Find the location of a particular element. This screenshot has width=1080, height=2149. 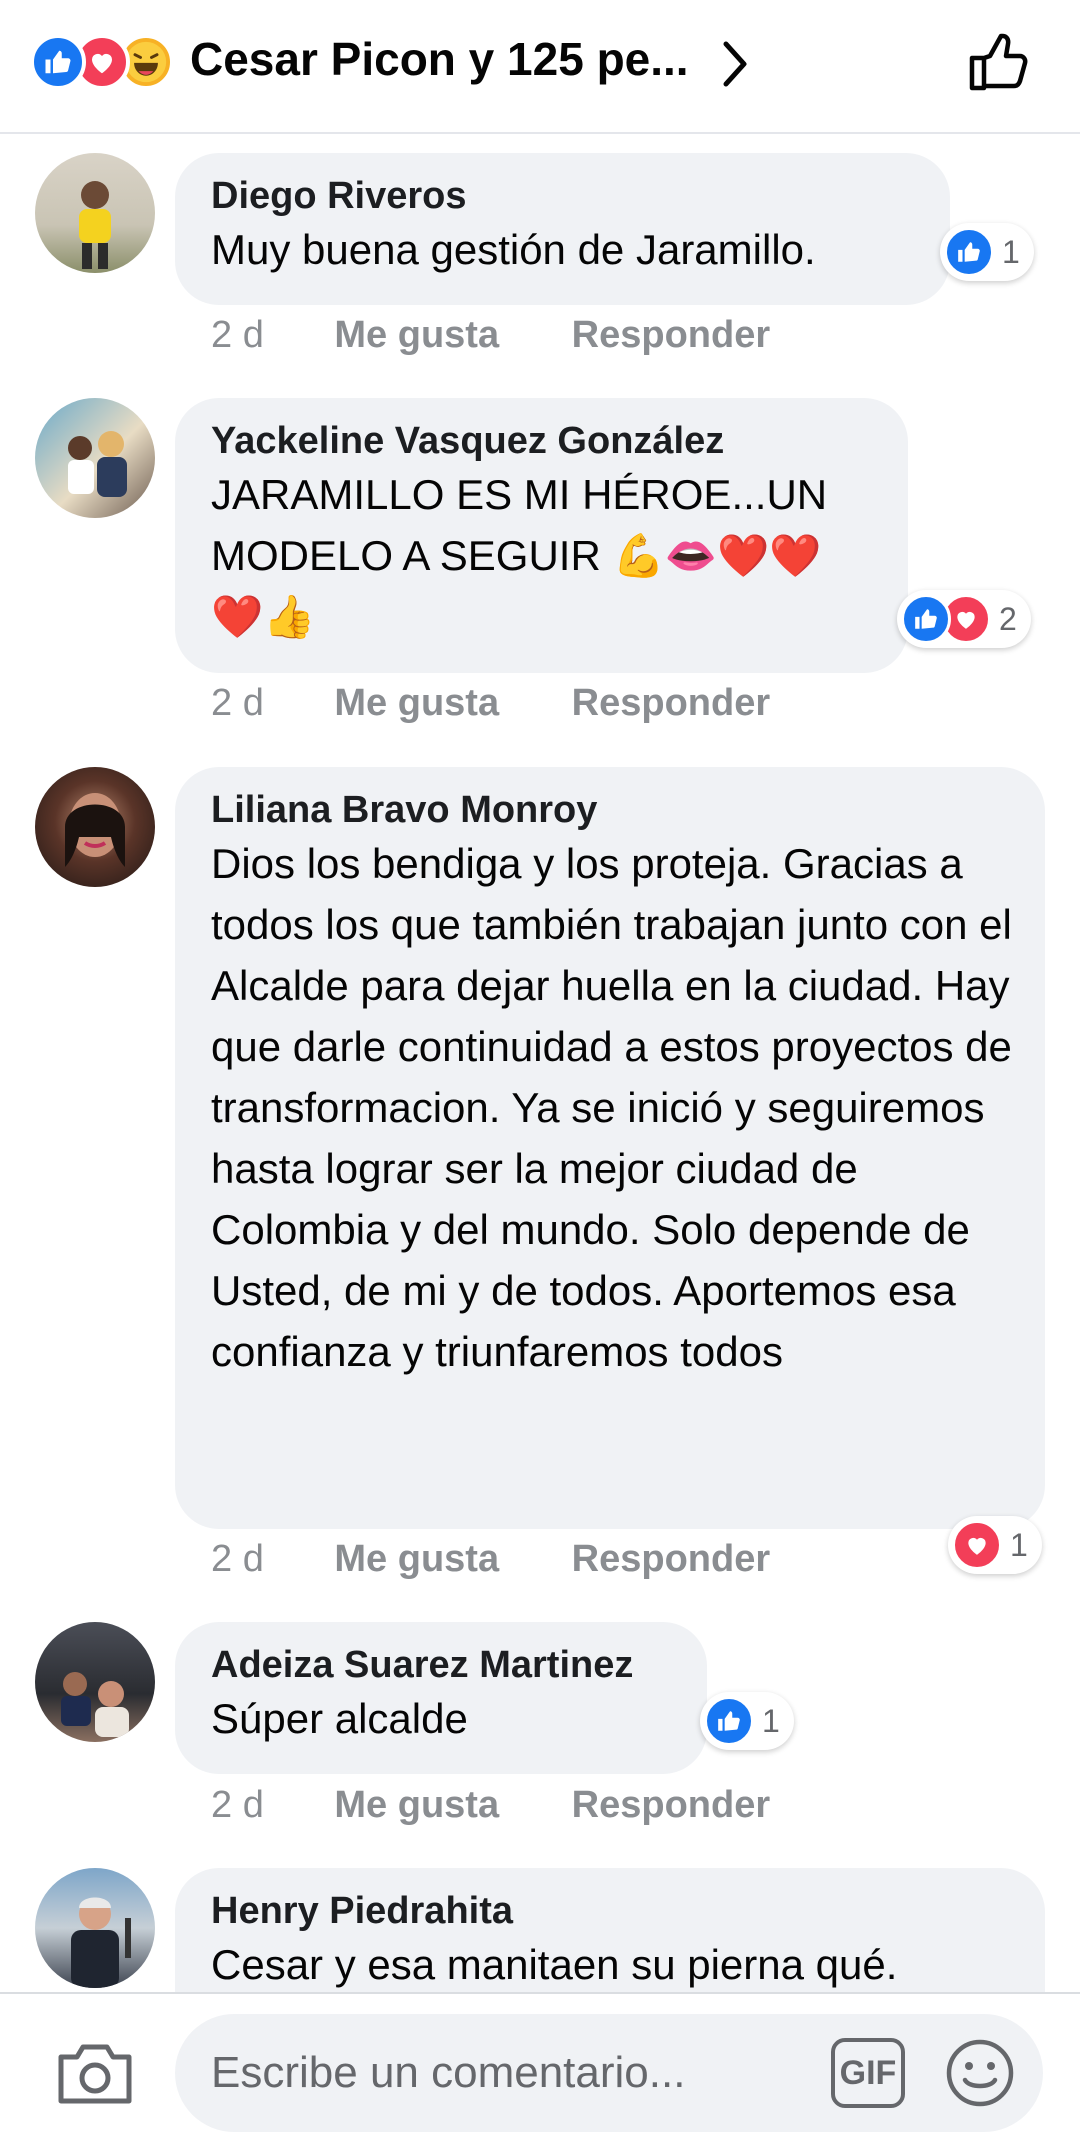

comment-input: Escribe un comentario... GIF is located at coordinates (609, 2073).